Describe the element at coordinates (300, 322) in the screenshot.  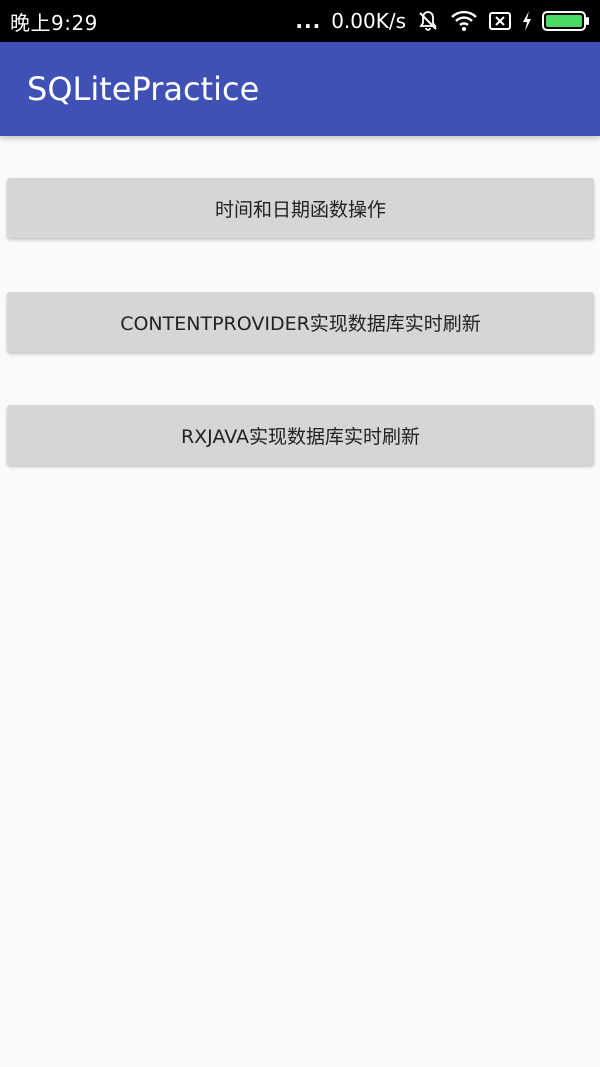
I see `contentprovider-refresh-button: CONTENTPROVIDER实现数据库实时刷新` at that location.